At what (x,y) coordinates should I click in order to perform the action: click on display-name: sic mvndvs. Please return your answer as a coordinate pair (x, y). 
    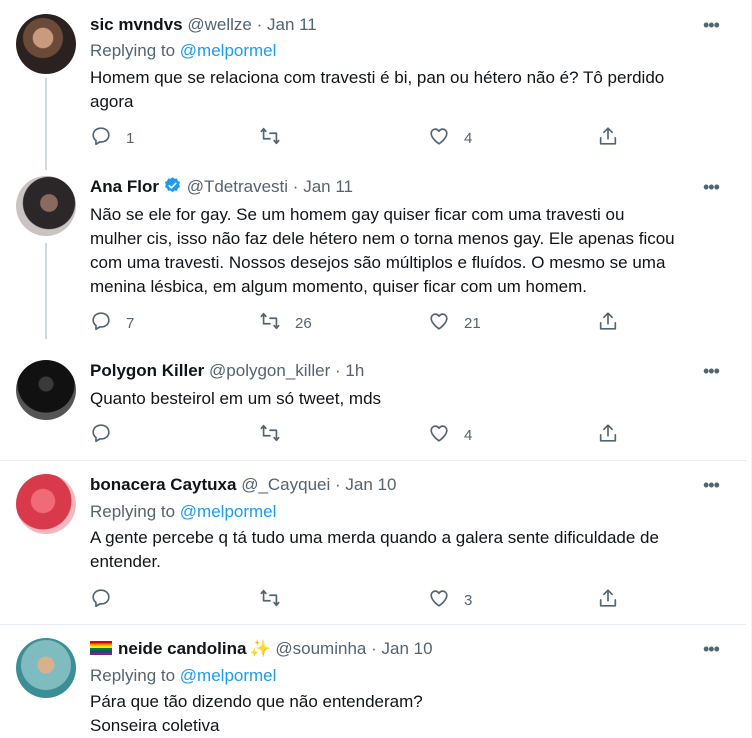
    Looking at the image, I should click on (136, 24).